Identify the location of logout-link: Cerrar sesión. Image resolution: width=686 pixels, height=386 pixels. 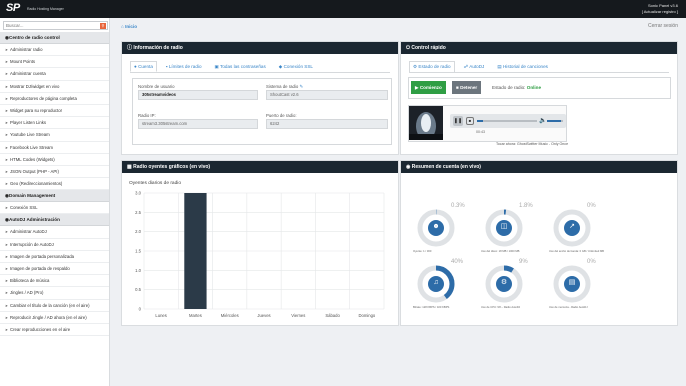
(663, 26).